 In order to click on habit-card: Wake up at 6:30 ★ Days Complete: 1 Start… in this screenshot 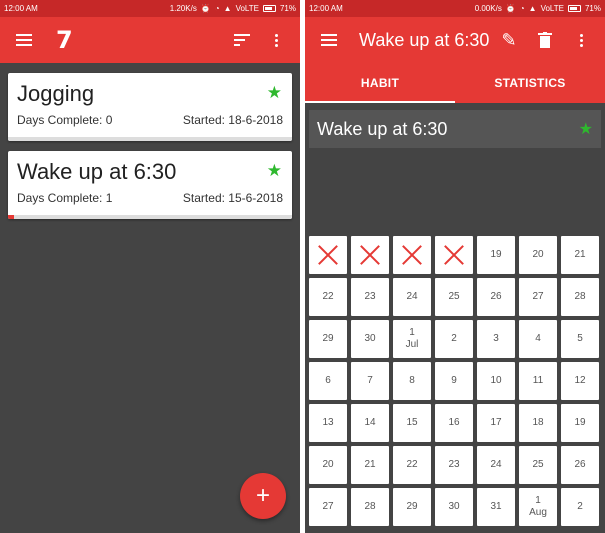, I will do `click(150, 185)`.